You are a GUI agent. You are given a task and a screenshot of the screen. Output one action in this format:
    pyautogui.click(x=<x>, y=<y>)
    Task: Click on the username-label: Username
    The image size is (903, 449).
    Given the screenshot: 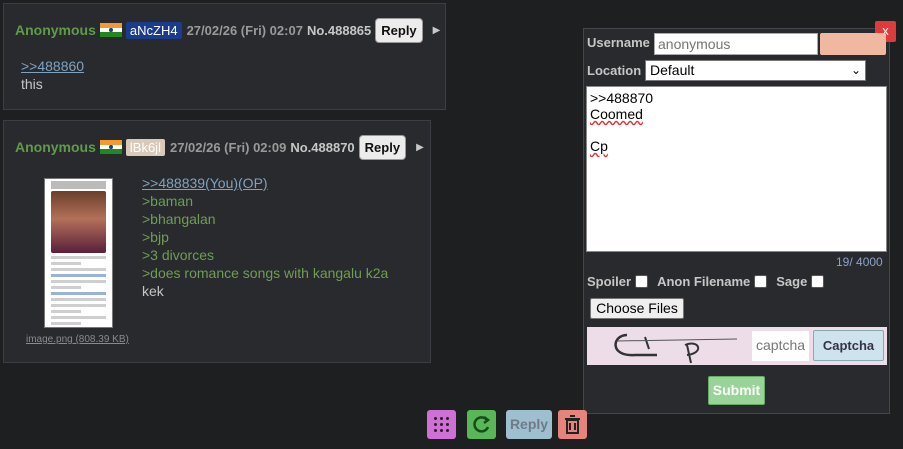 What is the action you would take?
    pyautogui.click(x=618, y=42)
    